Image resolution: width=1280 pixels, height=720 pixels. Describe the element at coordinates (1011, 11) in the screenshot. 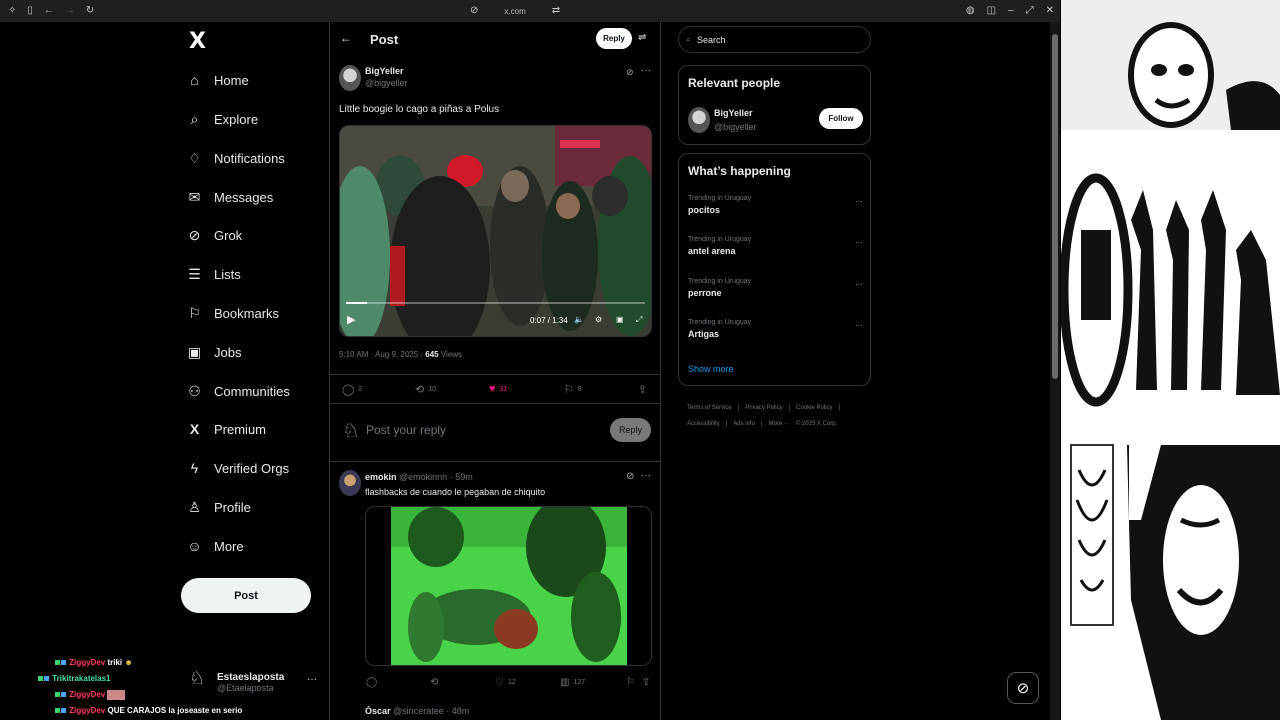

I see `minimize-icon: –` at that location.